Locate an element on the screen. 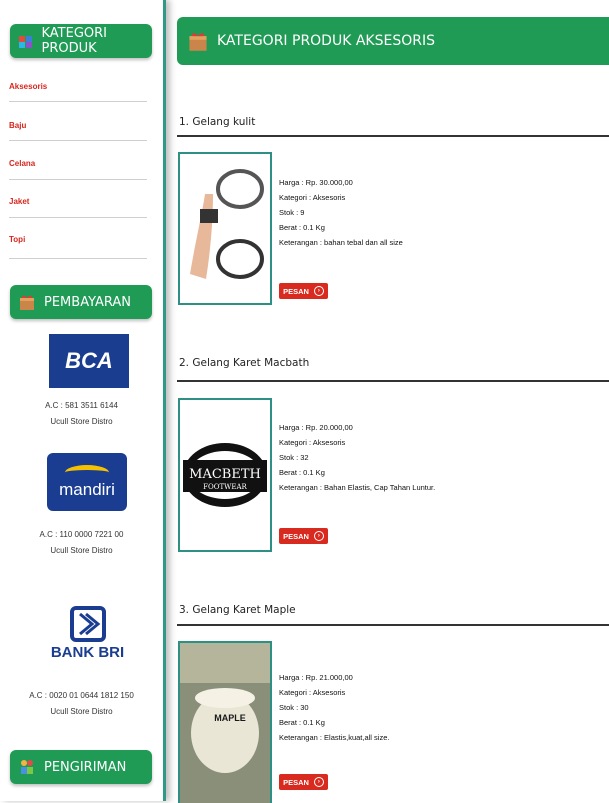 The image size is (609, 803). product-title: 1. Gelang kulit is located at coordinates (217, 122).